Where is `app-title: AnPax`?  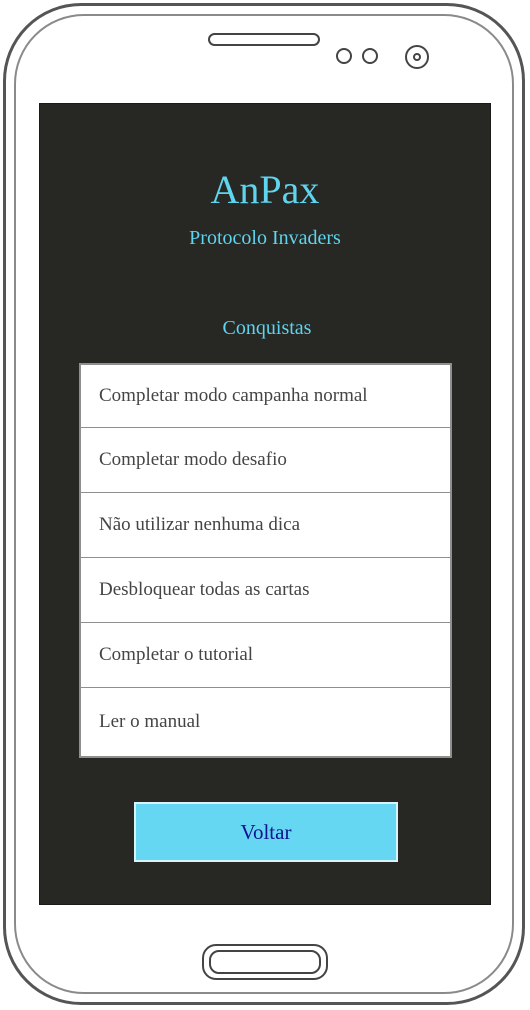 app-title: AnPax is located at coordinates (265, 189).